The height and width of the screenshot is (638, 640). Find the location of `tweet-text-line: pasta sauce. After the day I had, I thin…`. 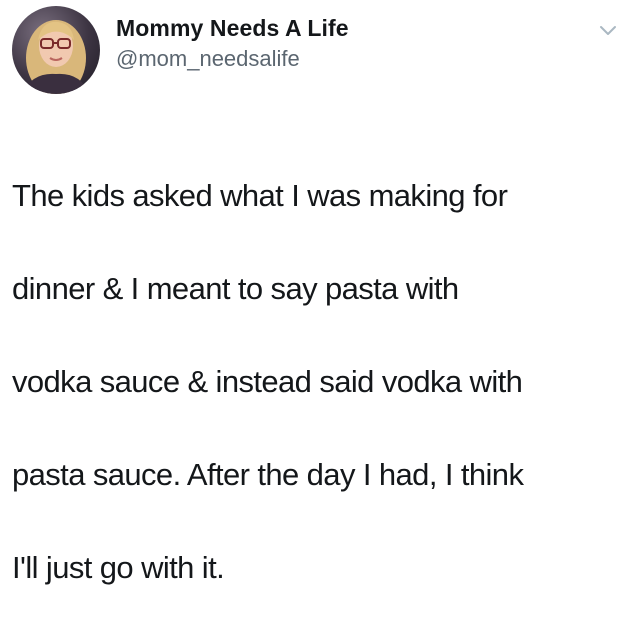

tweet-text-line: pasta sauce. After the day I had, I thin… is located at coordinates (268, 474).